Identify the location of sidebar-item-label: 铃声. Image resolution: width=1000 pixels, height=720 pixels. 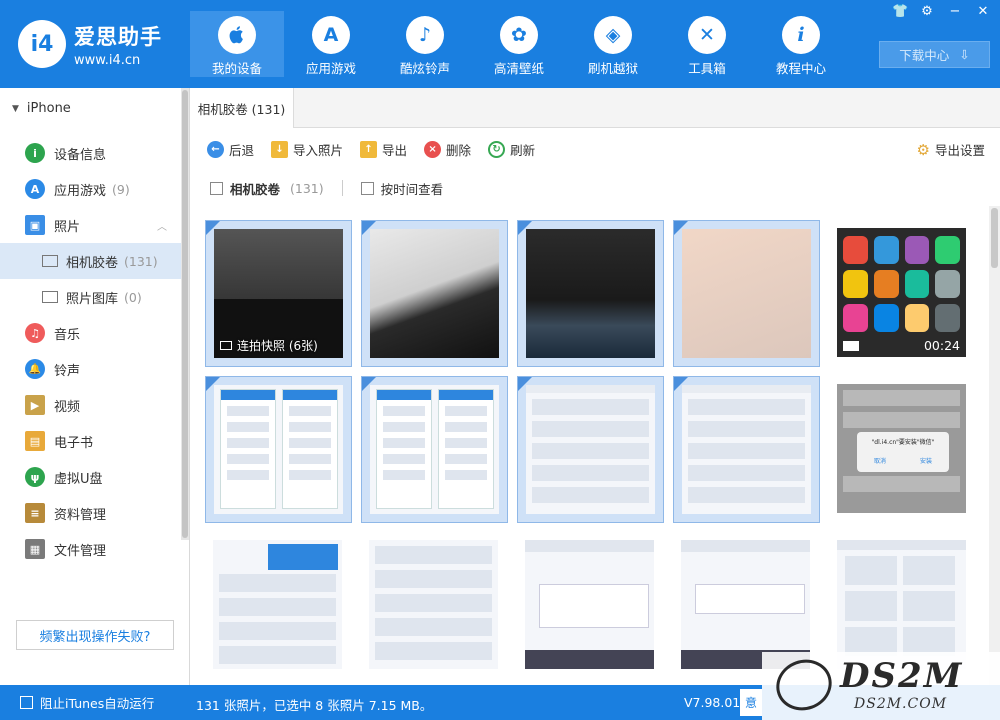
(67, 371).